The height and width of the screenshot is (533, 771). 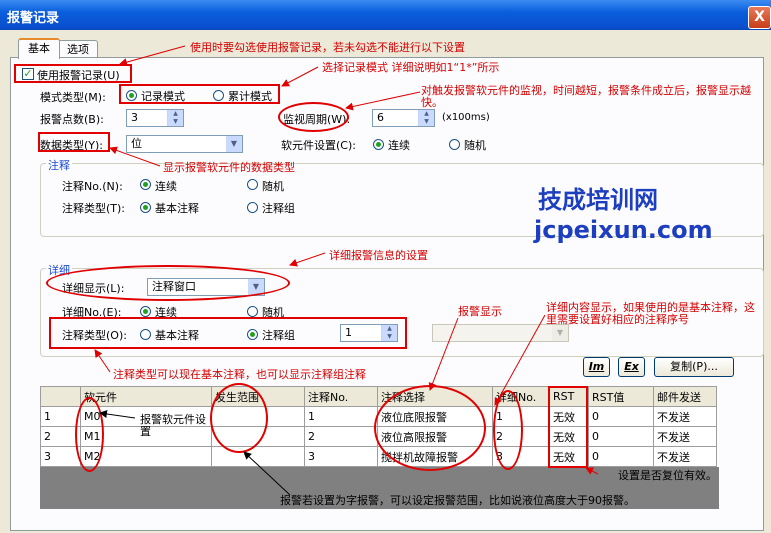 What do you see at coordinates (650, 313) in the screenshot?
I see `annotation-text: 详细内容显示，如果使用的是基本注释，这里需要设置好相应的注释序号` at bounding box center [650, 313].